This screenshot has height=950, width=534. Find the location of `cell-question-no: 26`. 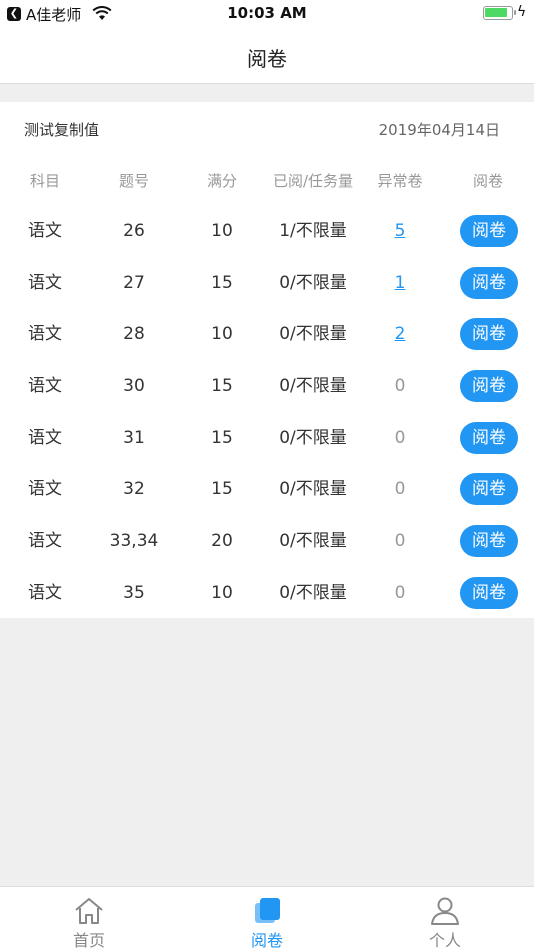

cell-question-no: 26 is located at coordinates (134, 231).